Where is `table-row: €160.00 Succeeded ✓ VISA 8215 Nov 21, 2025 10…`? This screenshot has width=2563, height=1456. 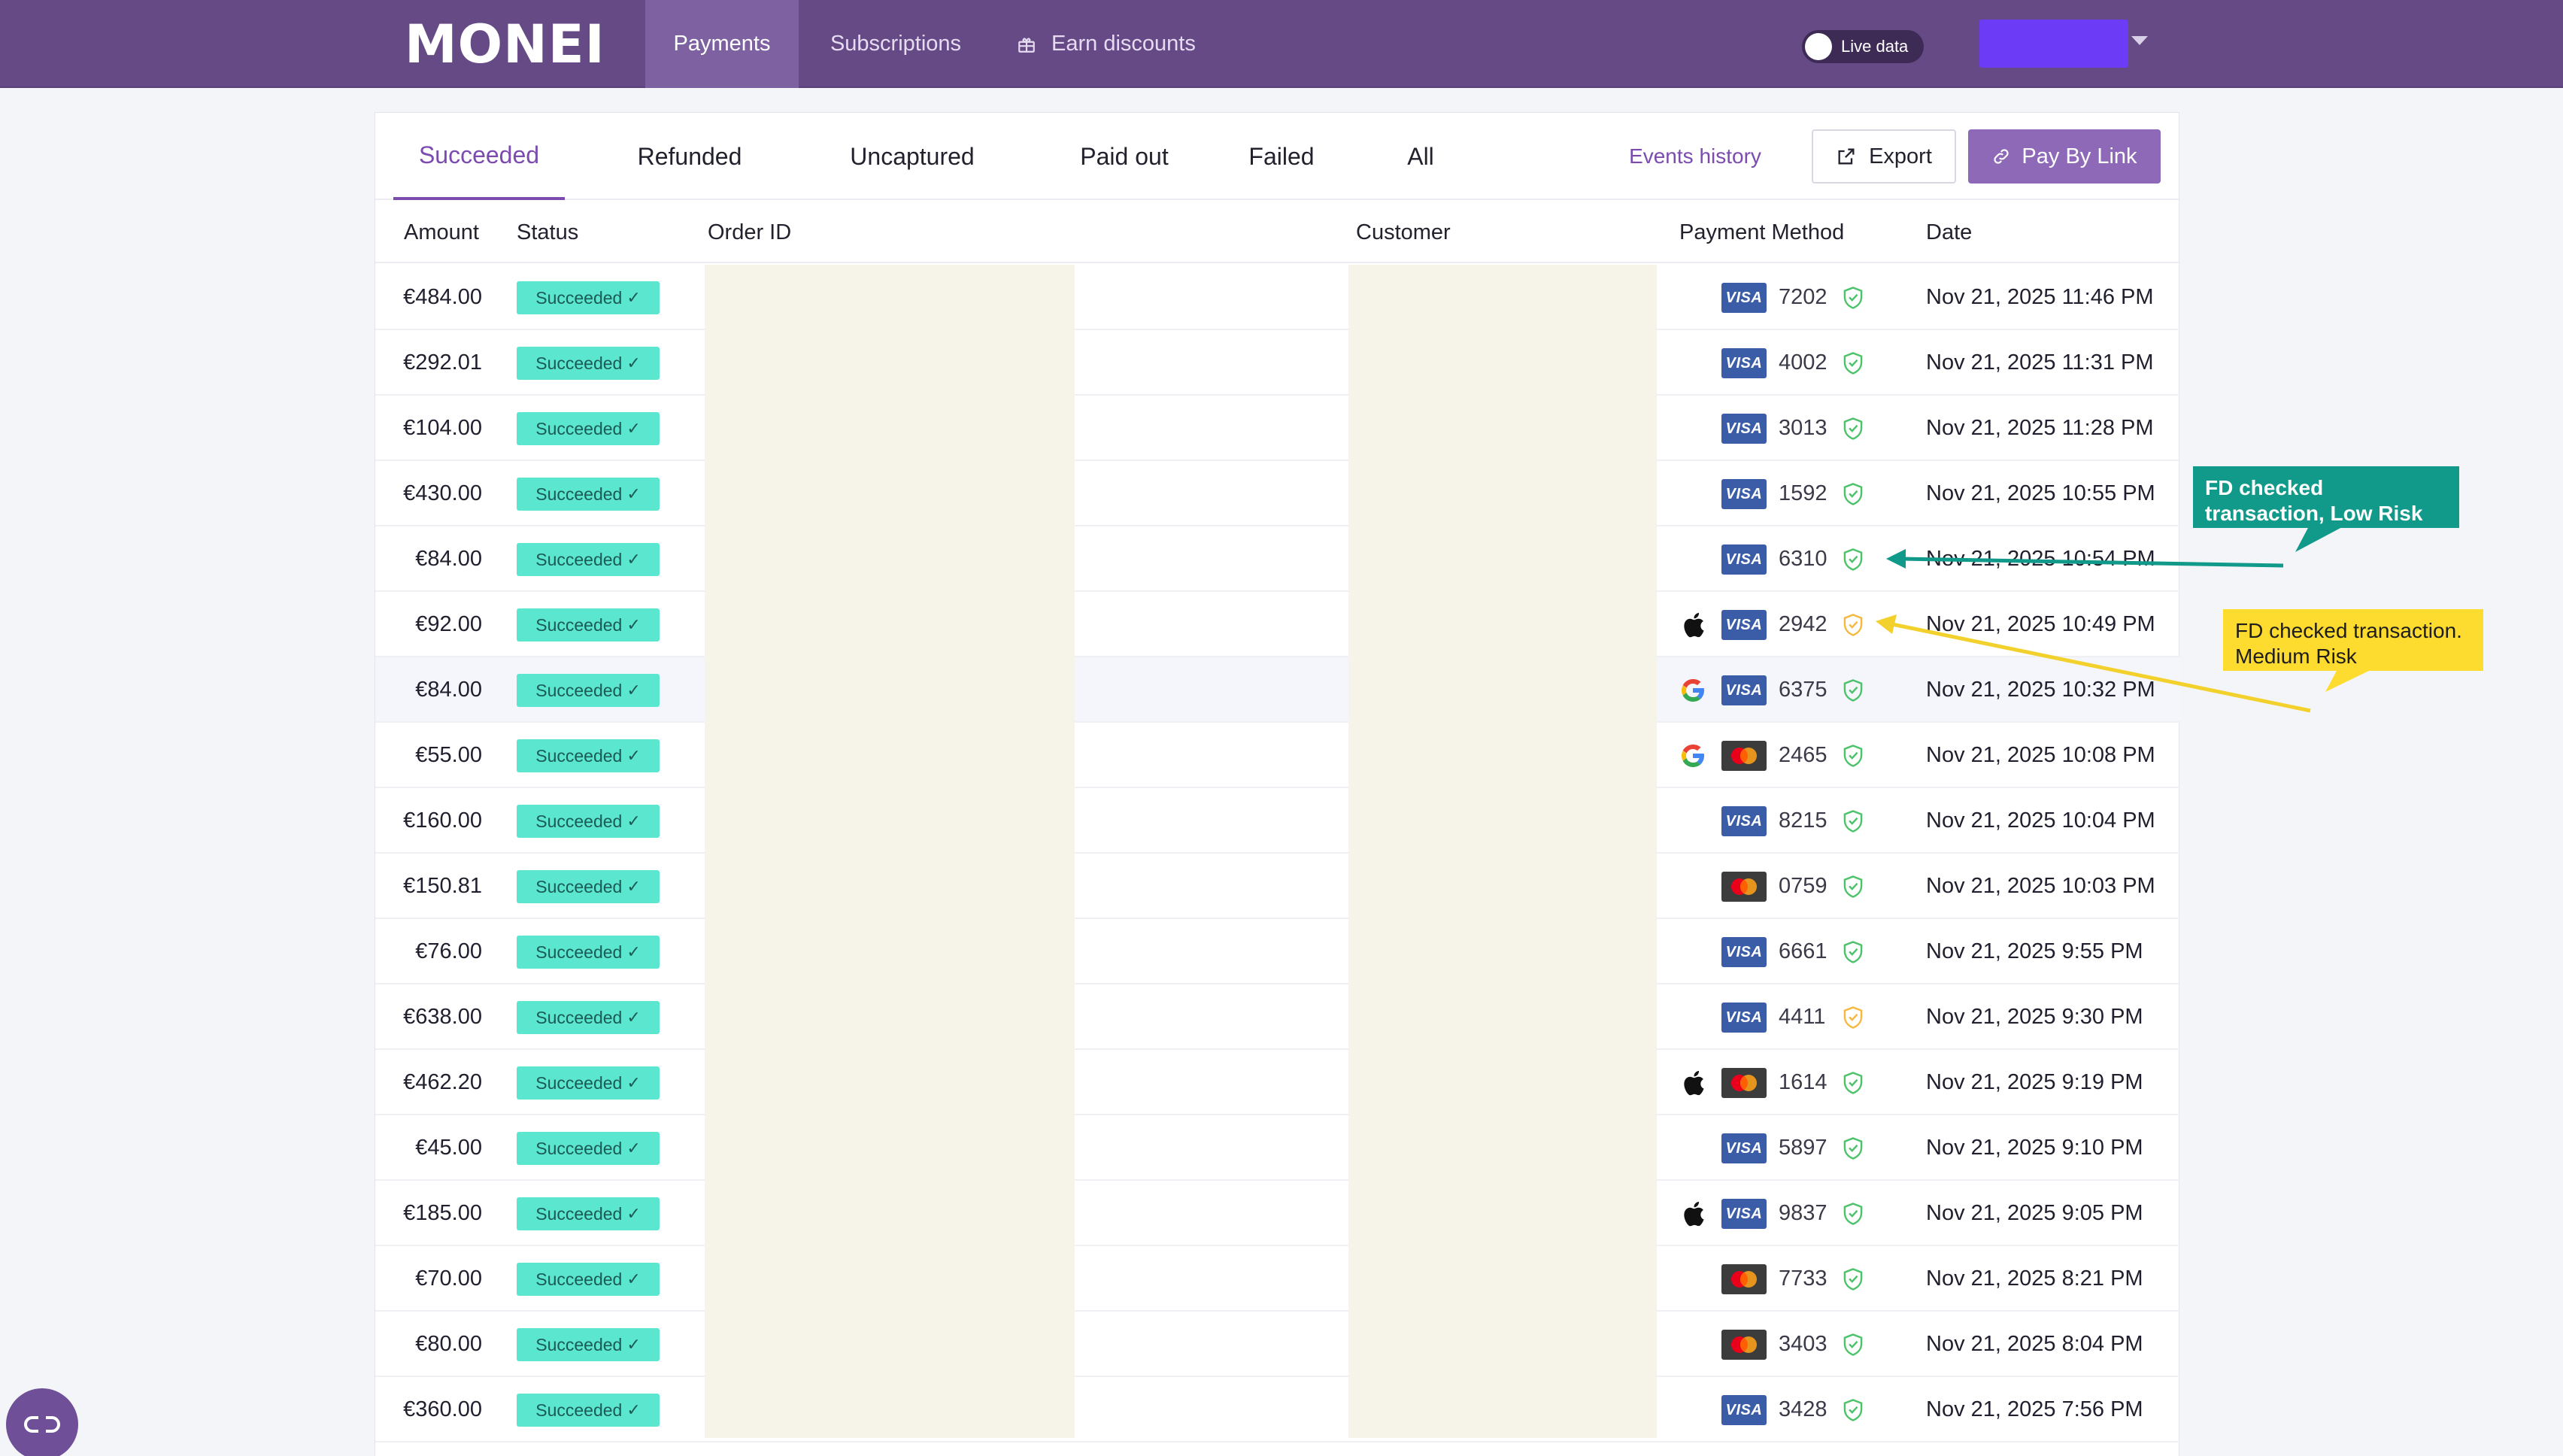 table-row: €160.00 Succeeded ✓ VISA 8215 Nov 21, 2025 10… is located at coordinates (1277, 821).